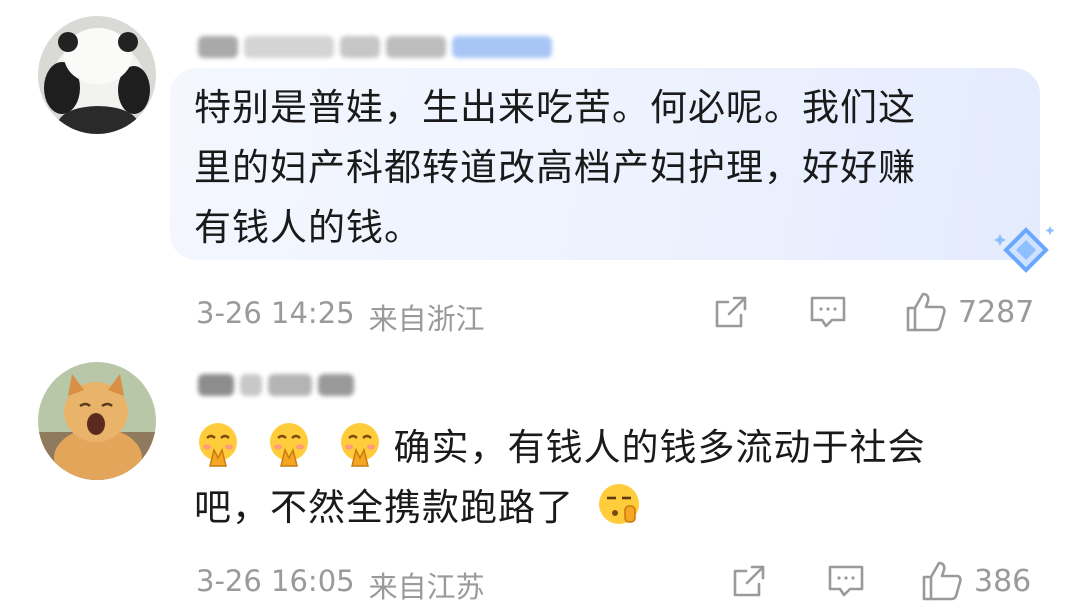 The image size is (1080, 615). I want to click on cat-avatar-icon, so click(97, 421).